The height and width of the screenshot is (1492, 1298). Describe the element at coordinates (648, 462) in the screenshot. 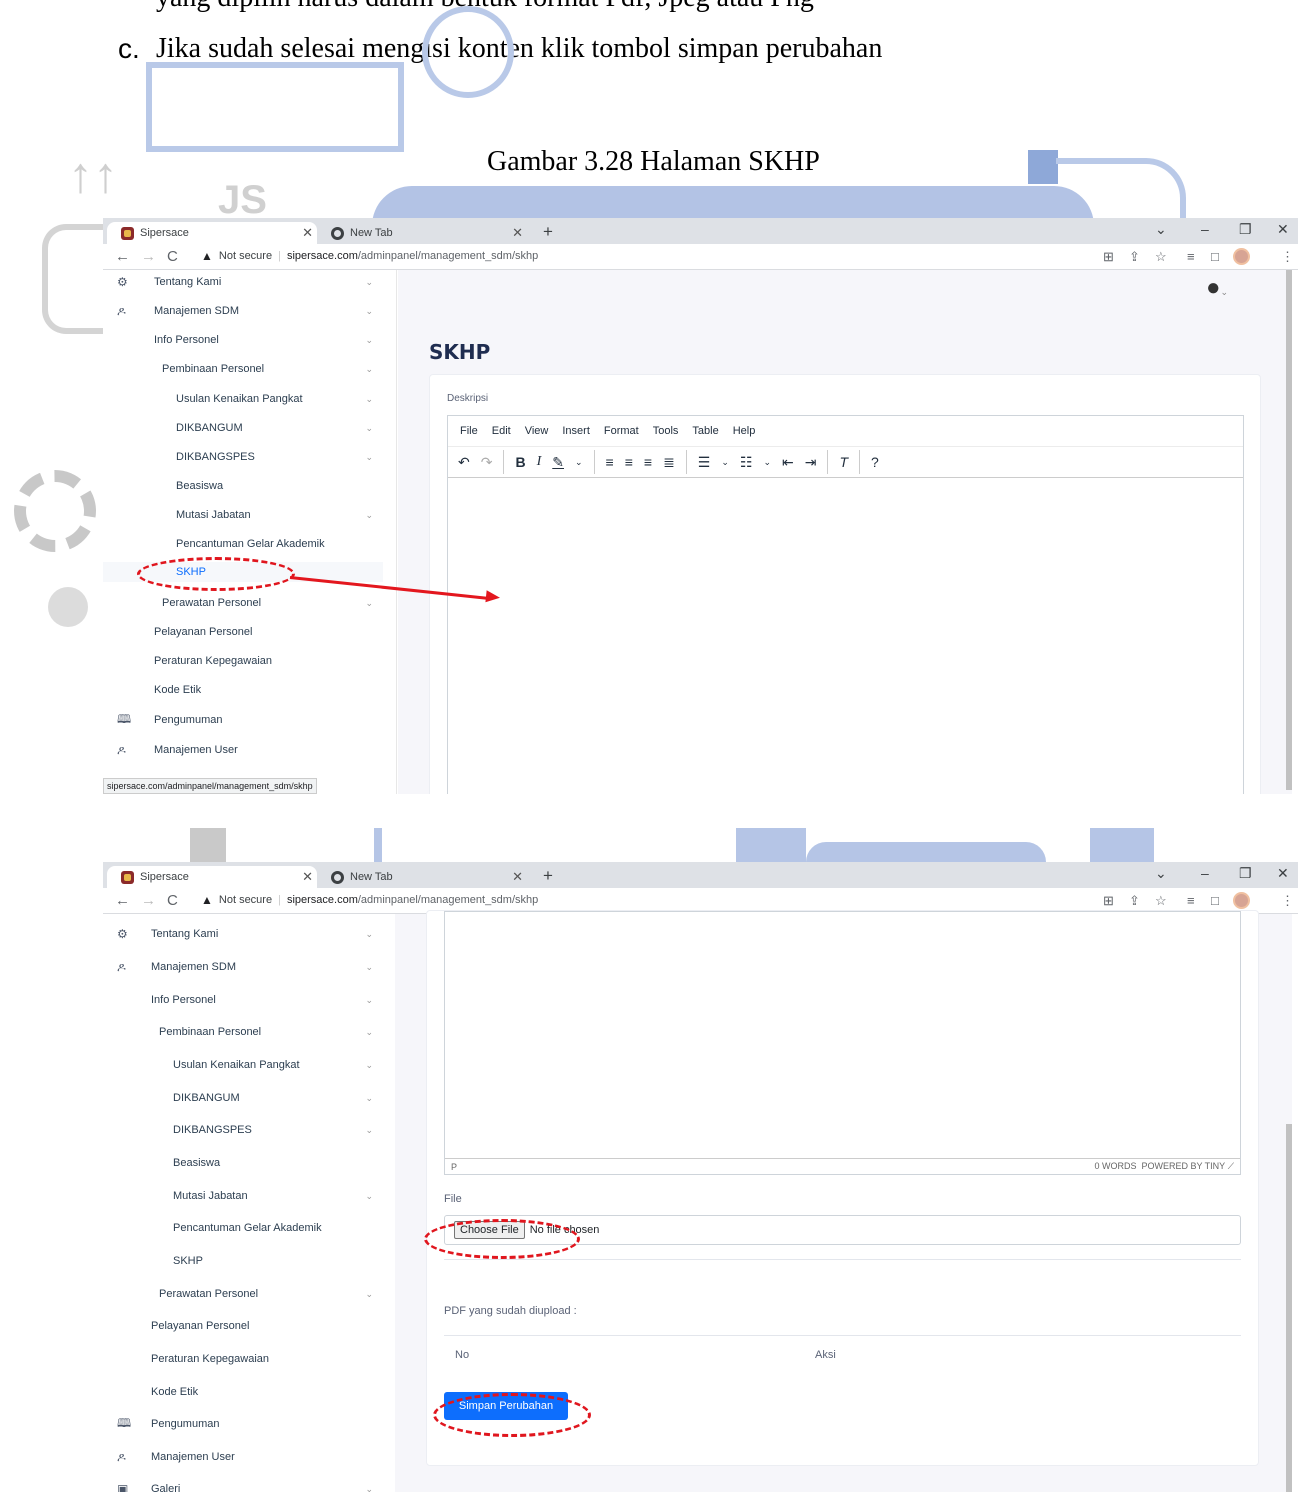

I see `align-right-icon: ≡` at that location.